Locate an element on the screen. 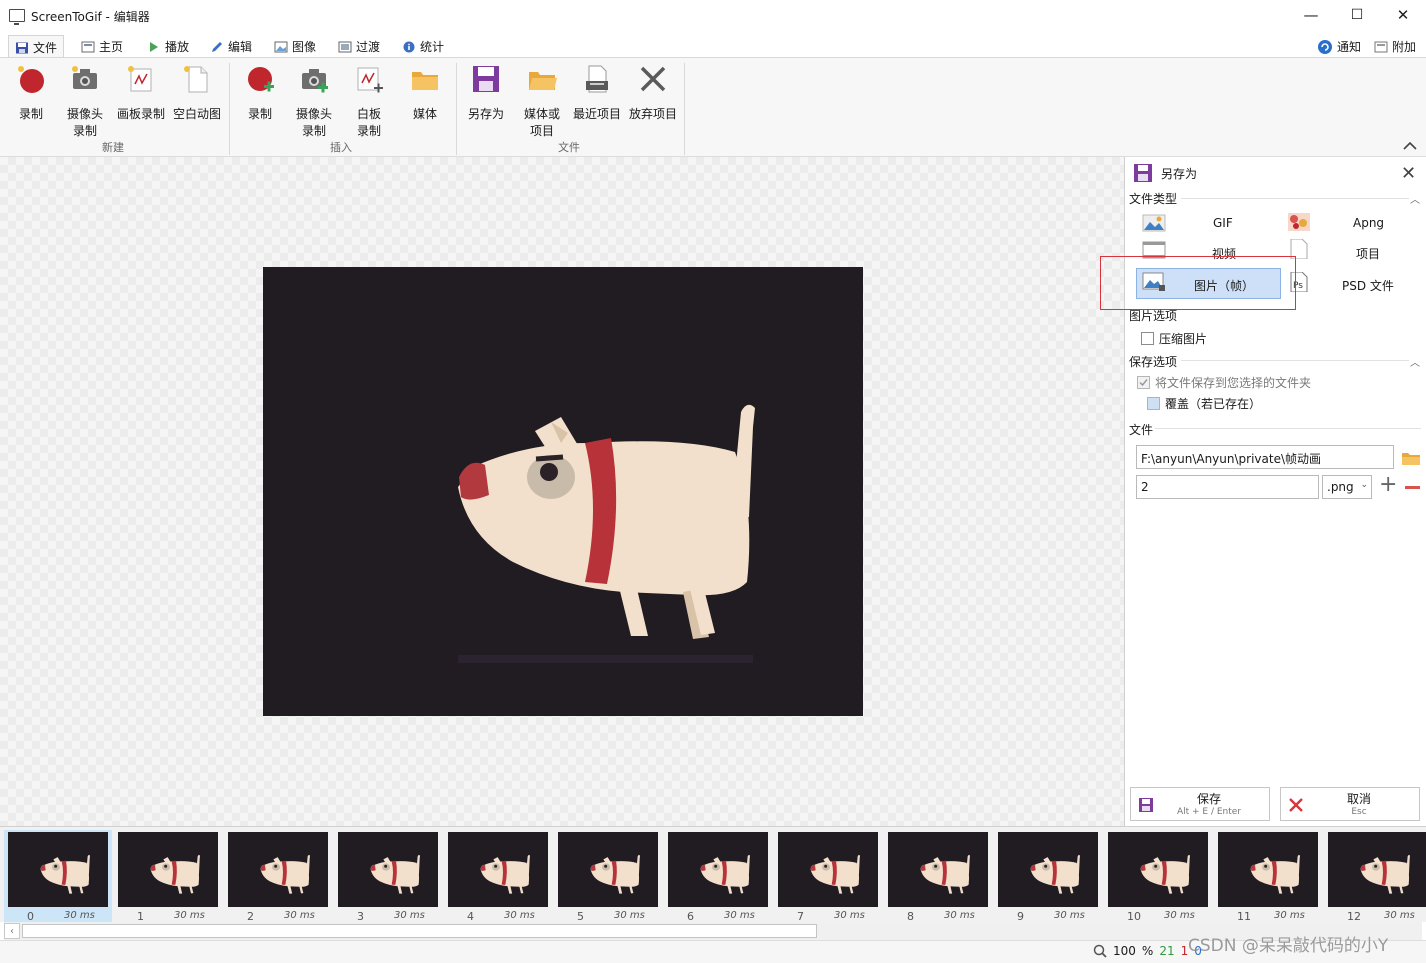 Image resolution: width=1426 pixels, height=963 pixels. scroll-left-icon: ‹ is located at coordinates (12, 931).